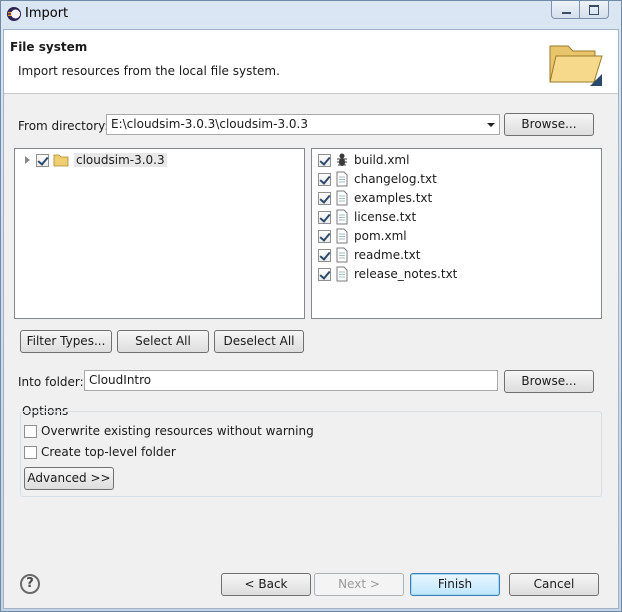 The image size is (622, 612). I want to click on into-folder-value: CloudIntro, so click(120, 380).